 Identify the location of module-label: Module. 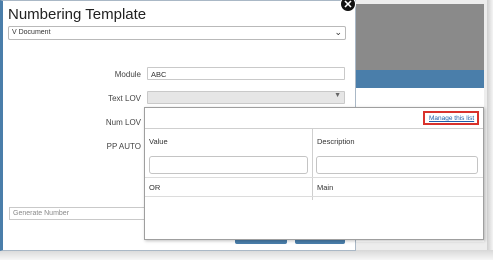
(127, 74).